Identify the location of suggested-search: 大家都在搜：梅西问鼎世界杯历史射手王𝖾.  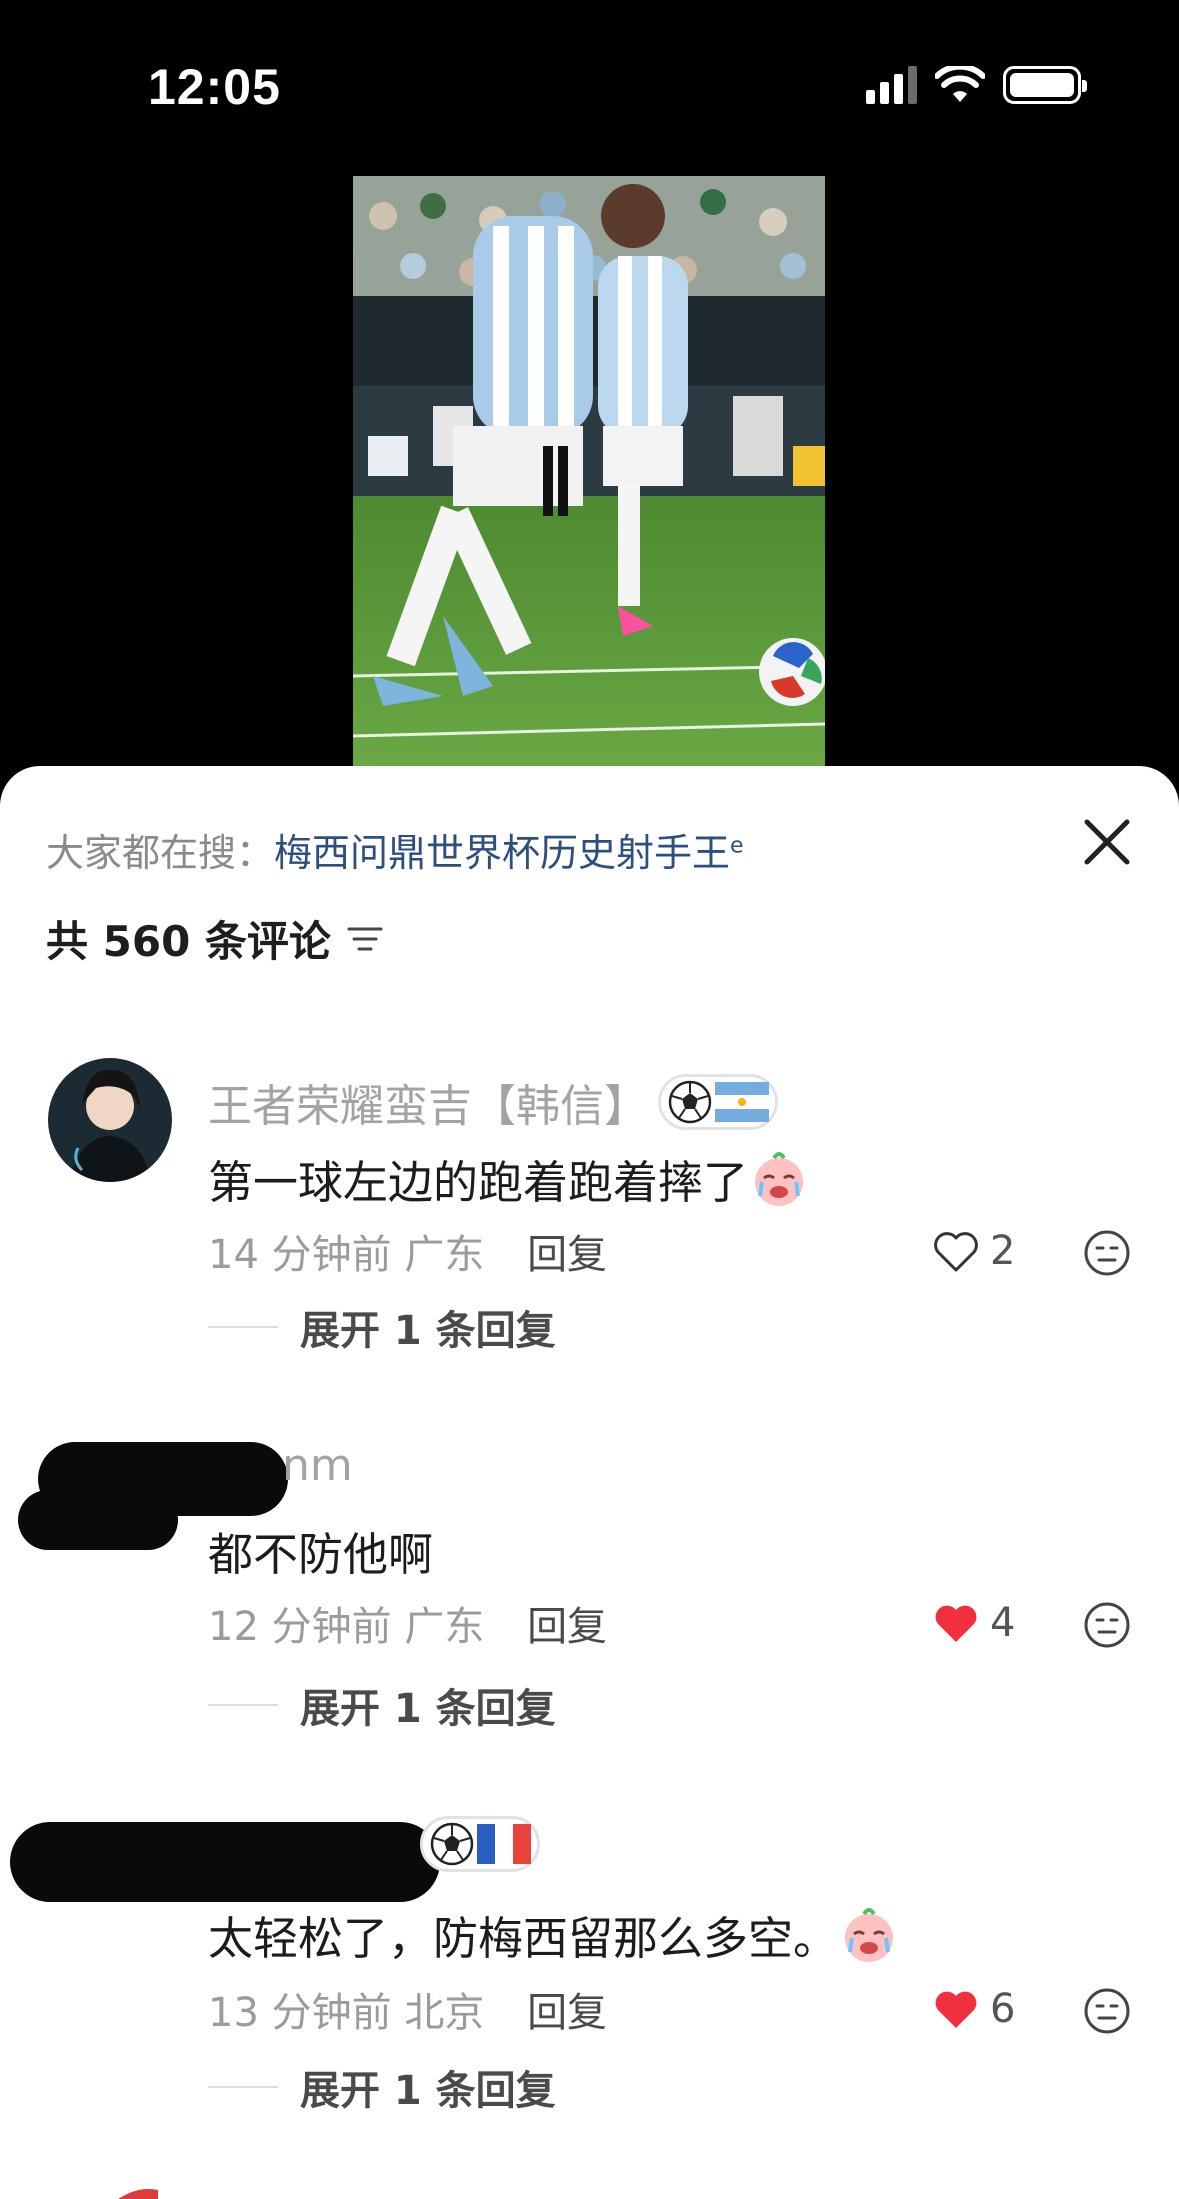
(395, 849).